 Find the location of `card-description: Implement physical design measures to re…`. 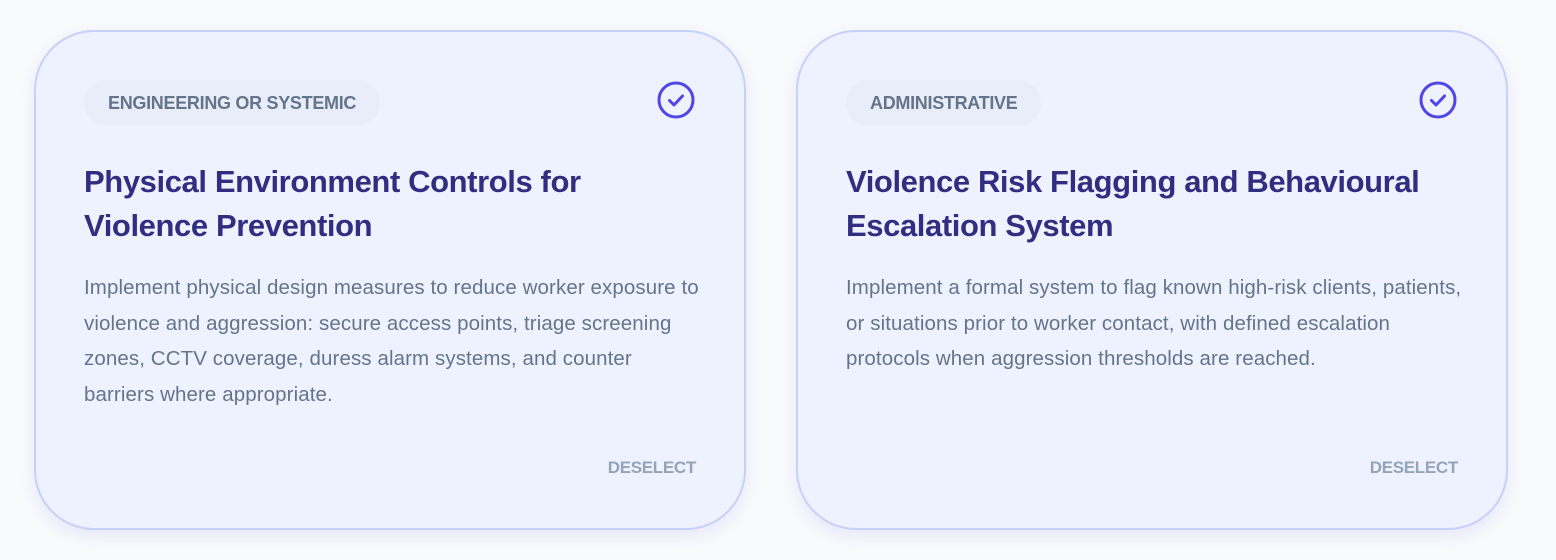

card-description: Implement physical design measures to re… is located at coordinates (391, 341).